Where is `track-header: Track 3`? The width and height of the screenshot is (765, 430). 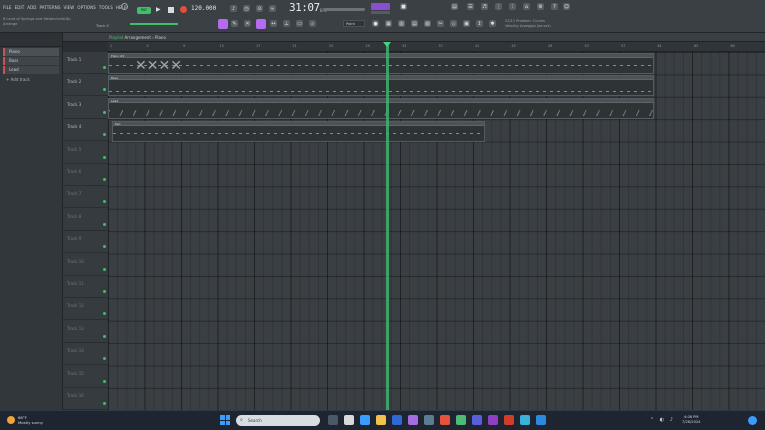
track-header: Track 3 is located at coordinates (85, 108).